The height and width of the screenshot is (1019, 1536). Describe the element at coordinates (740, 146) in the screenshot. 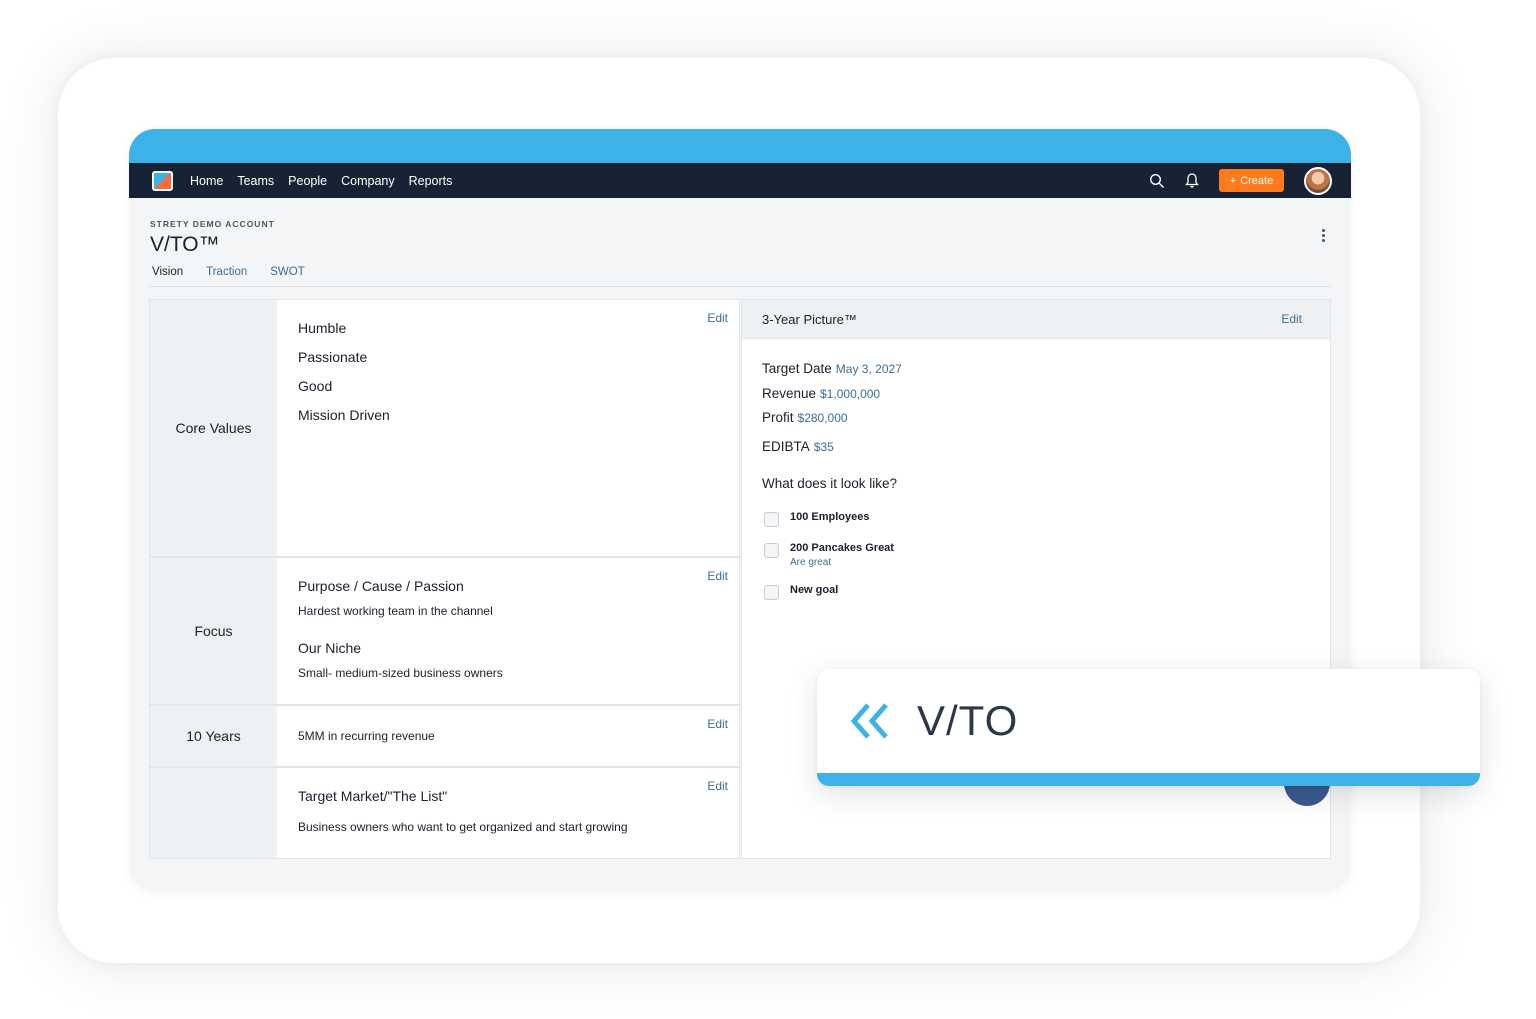

I see `top-band` at that location.